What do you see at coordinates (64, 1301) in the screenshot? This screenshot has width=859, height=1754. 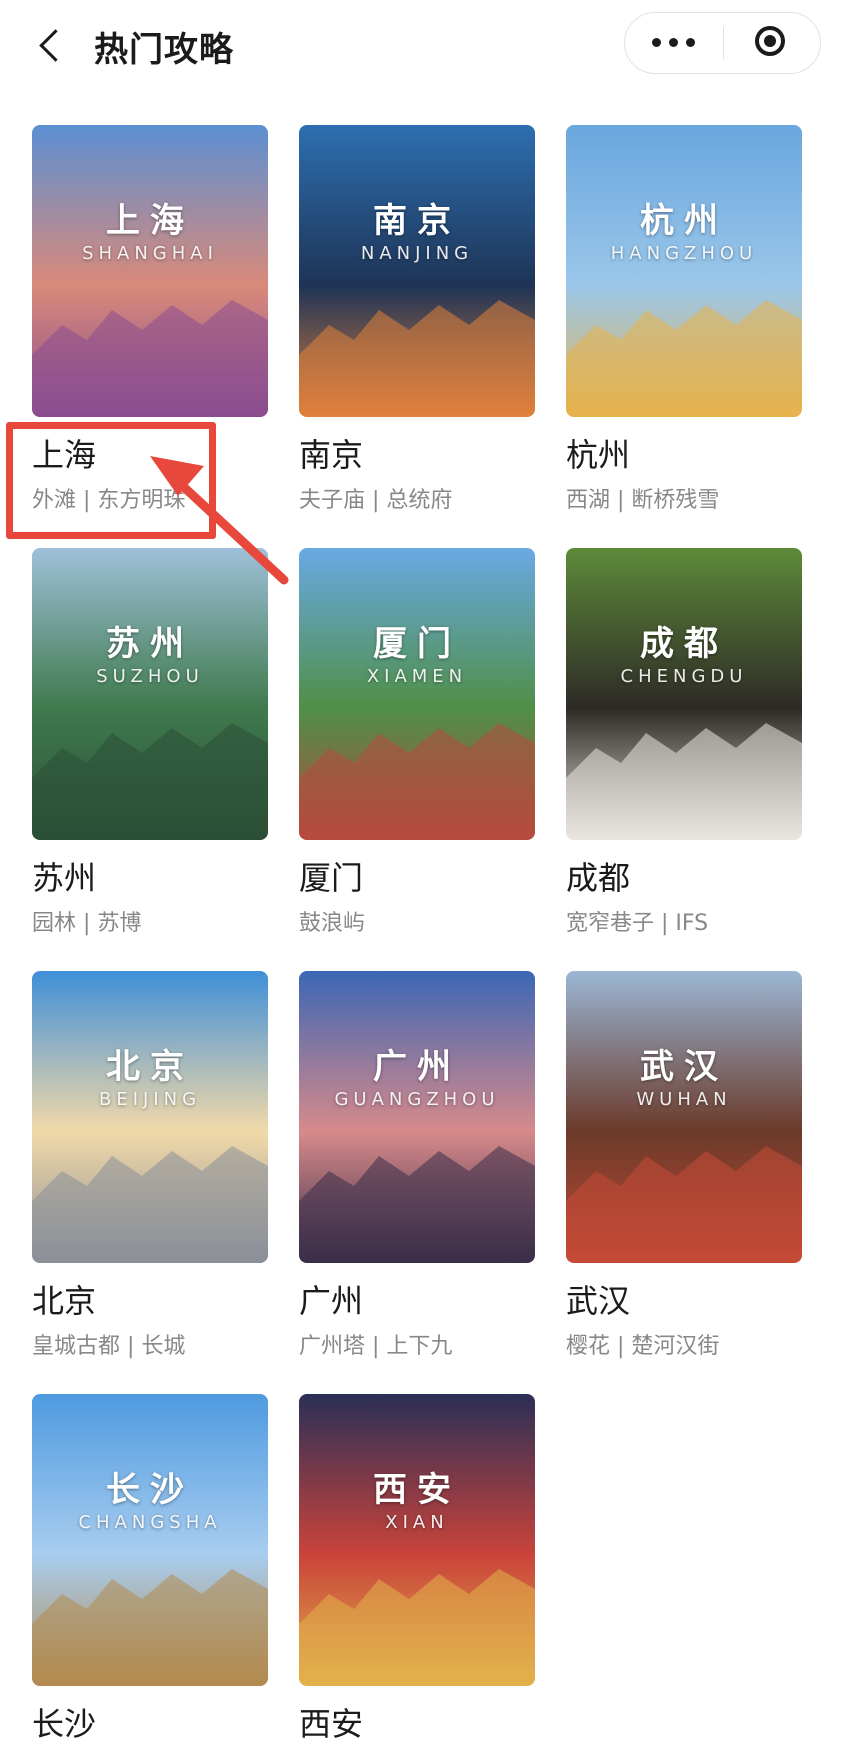 I see `city-name: 北京` at bounding box center [64, 1301].